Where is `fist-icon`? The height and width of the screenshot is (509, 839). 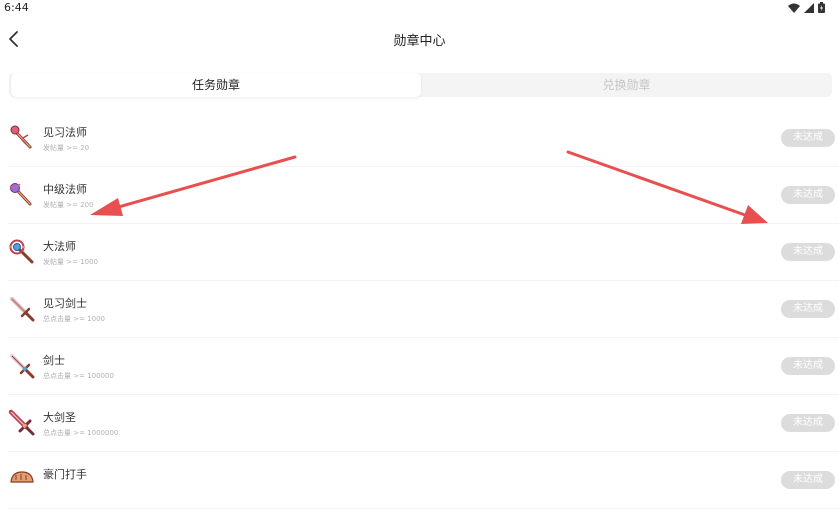
fist-icon is located at coordinates (22, 477).